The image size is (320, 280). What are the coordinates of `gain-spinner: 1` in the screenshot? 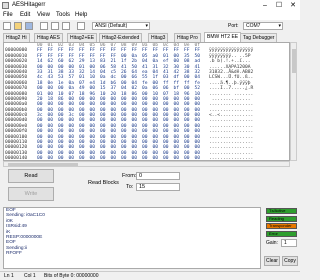 It's located at (289, 243).